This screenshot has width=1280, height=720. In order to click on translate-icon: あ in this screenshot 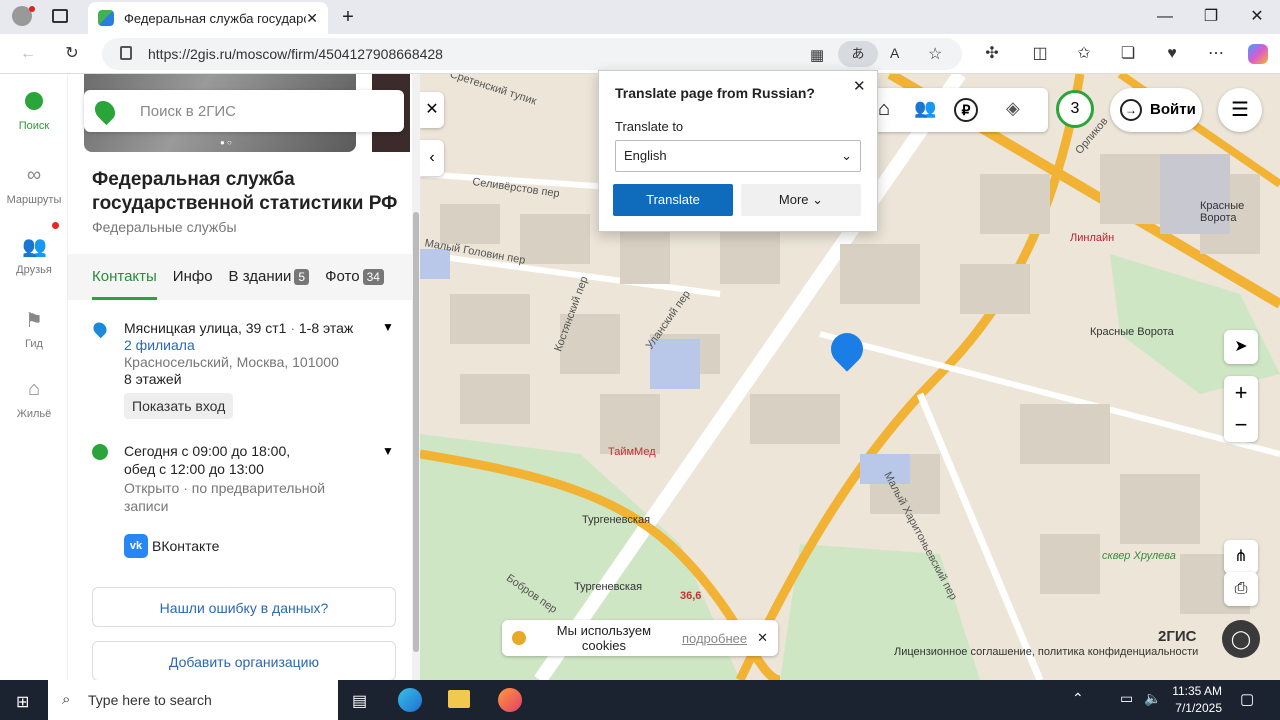, I will do `click(858, 54)`.